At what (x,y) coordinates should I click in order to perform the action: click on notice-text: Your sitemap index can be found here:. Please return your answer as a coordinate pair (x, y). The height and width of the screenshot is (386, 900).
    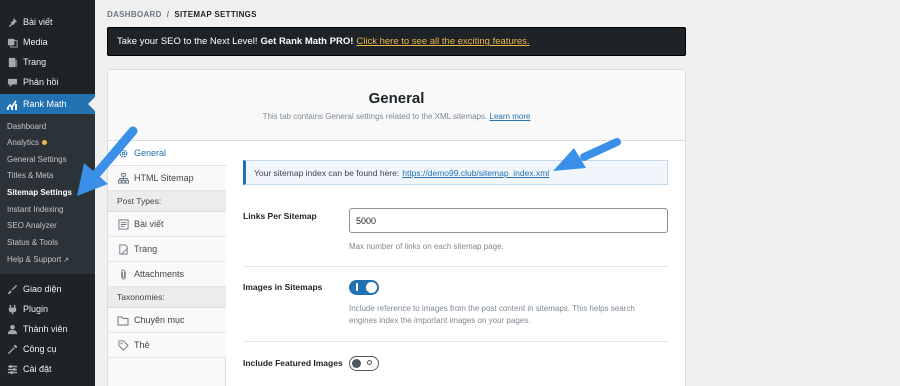
    Looking at the image, I should click on (327, 172).